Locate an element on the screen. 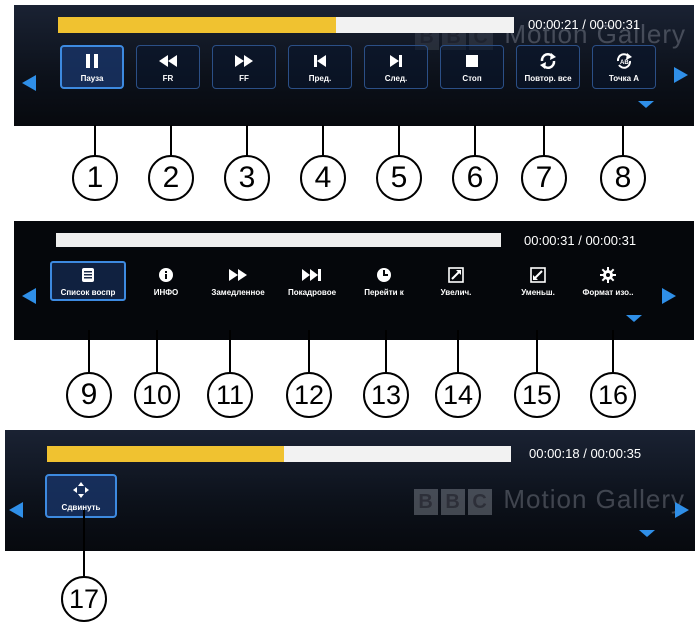 Image resolution: width=697 pixels, height=631 pixels. clock-icon is located at coordinates (384, 275).